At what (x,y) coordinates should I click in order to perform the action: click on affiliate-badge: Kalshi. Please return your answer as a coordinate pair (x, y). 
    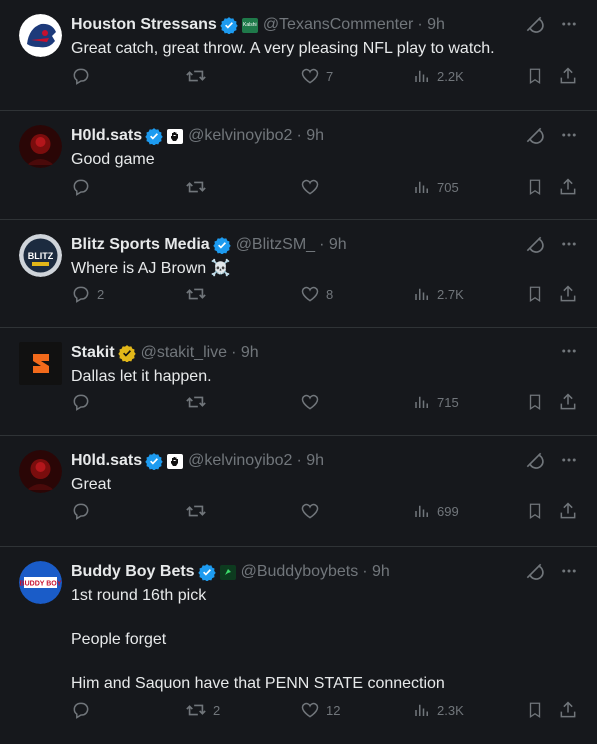
    Looking at the image, I should click on (249, 25).